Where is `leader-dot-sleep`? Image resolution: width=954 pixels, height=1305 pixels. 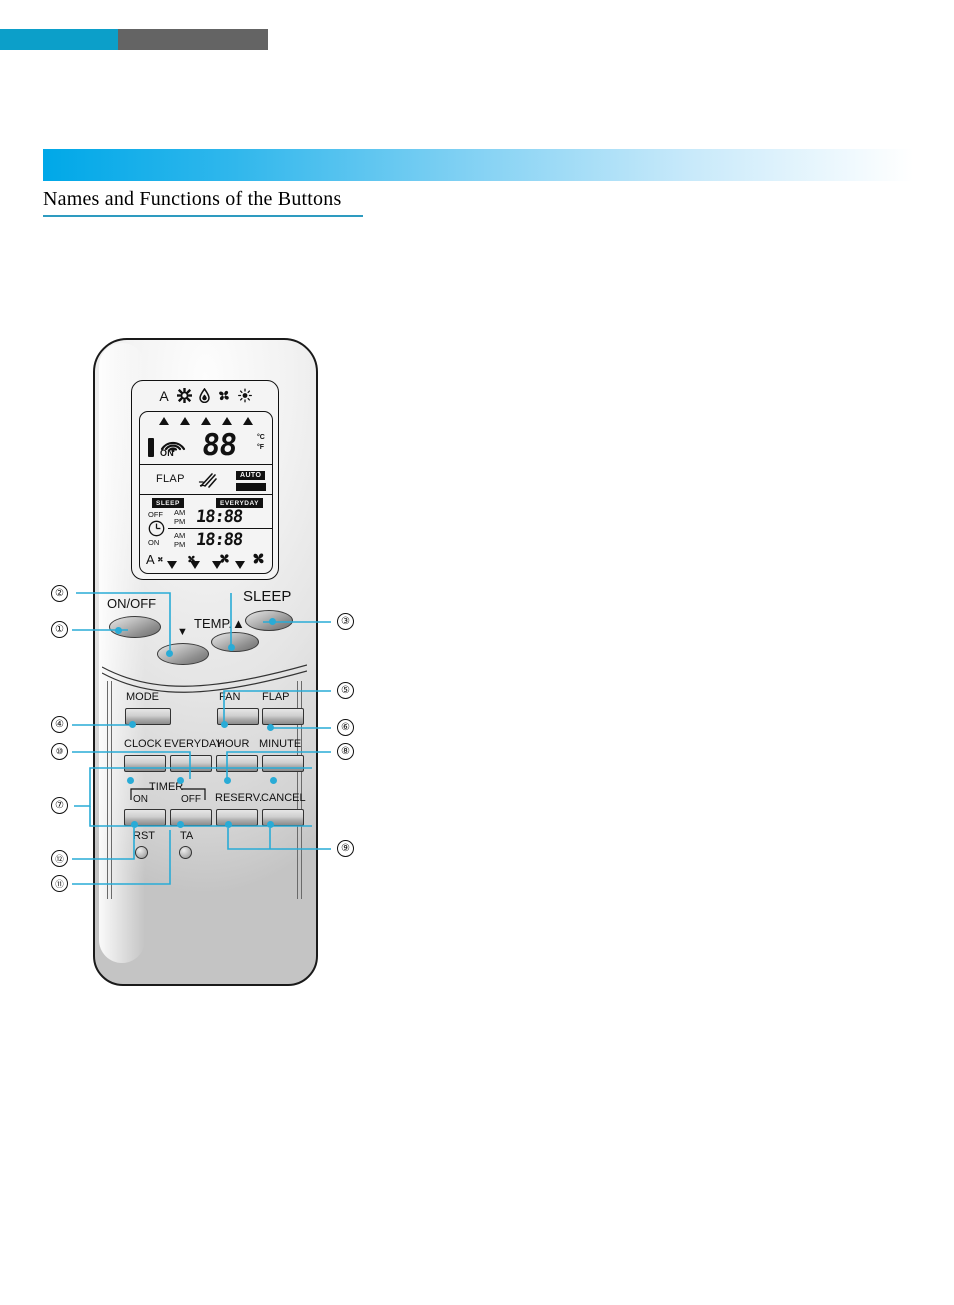 leader-dot-sleep is located at coordinates (272, 621).